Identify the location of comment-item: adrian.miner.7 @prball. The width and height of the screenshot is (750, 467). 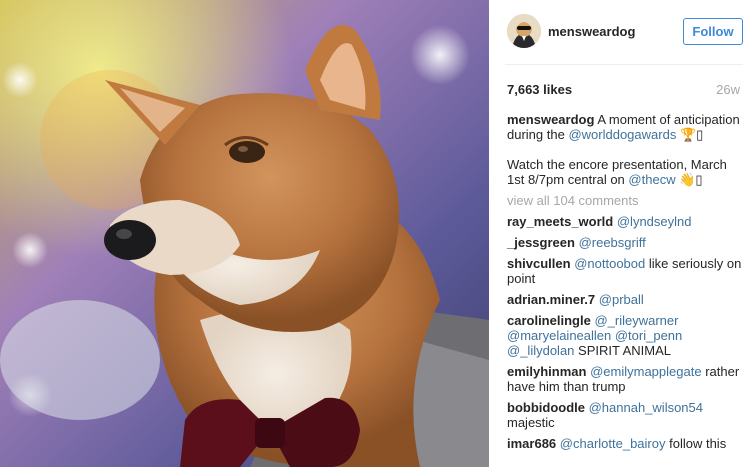
(625, 299).